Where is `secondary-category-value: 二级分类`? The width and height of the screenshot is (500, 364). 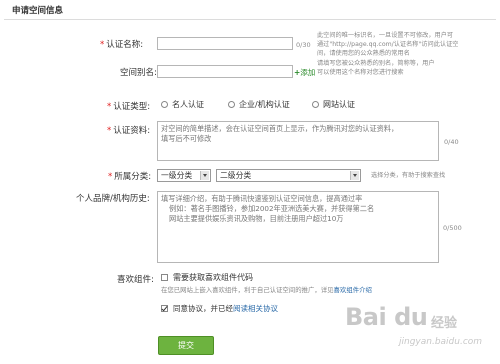 secondary-category-value: 二级分类 is located at coordinates (236, 175).